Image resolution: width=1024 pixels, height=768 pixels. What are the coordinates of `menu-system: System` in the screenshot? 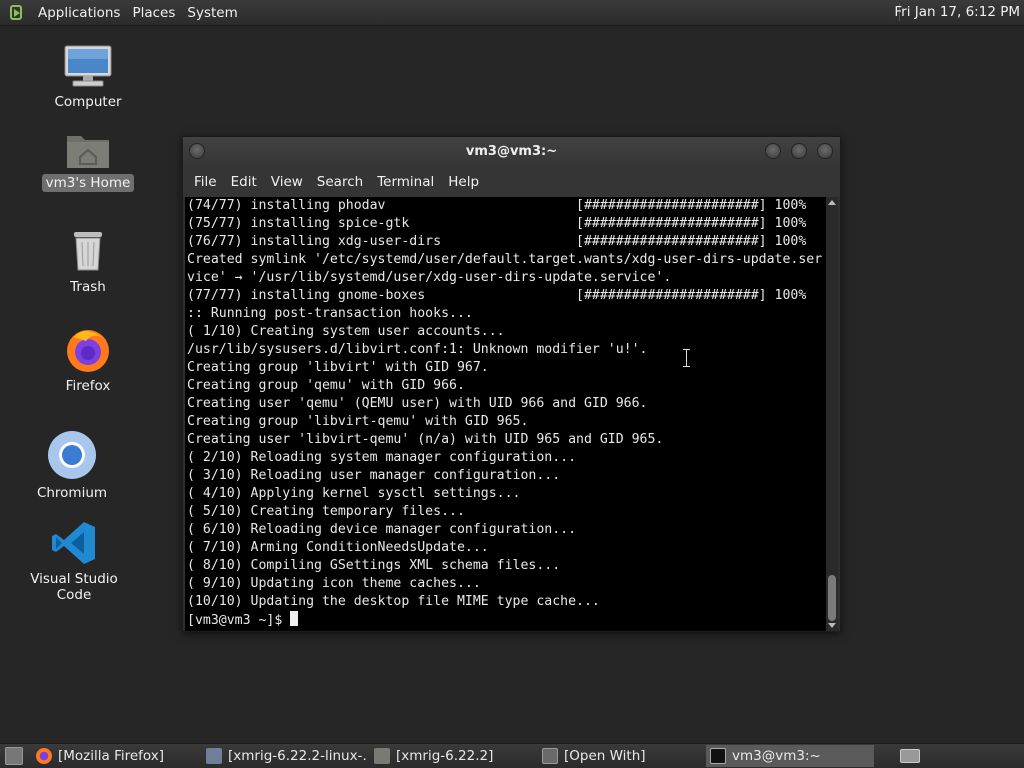 It's located at (212, 13).